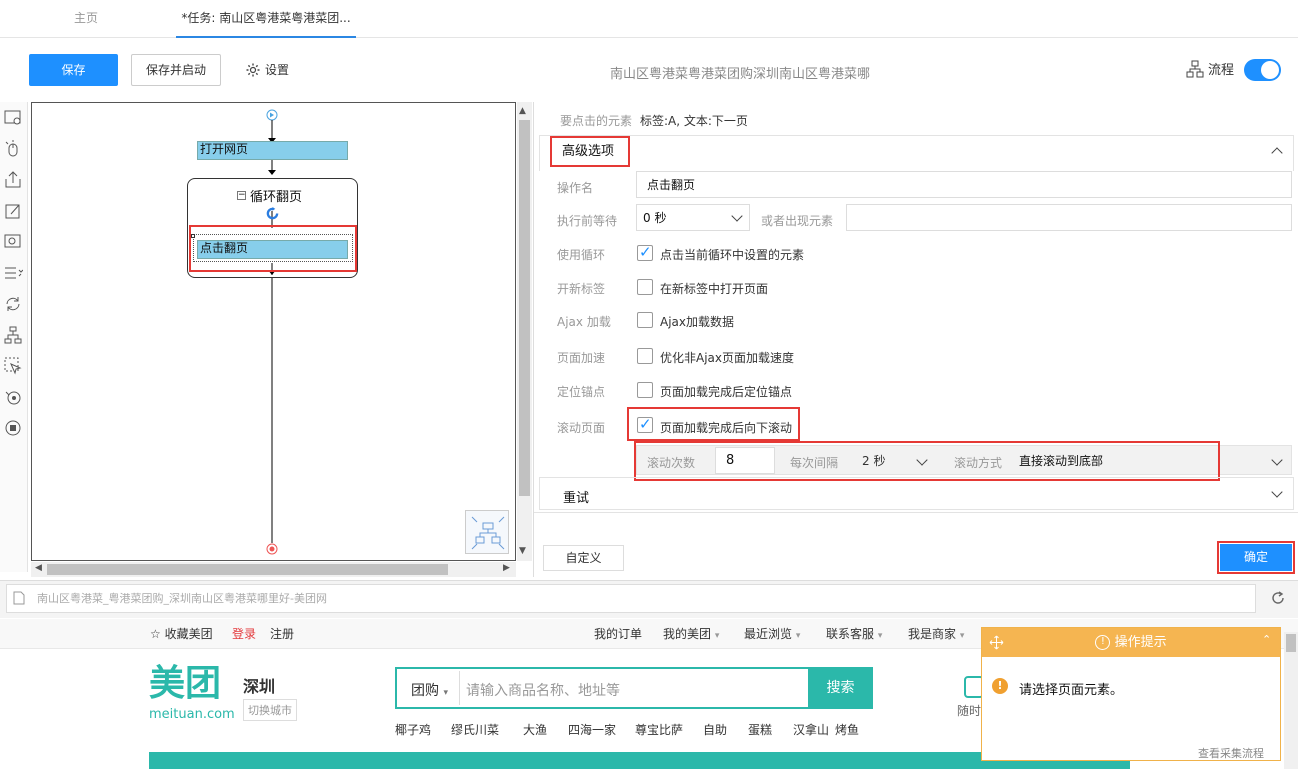  I want to click on hot-keyword: 尊宝比萨, so click(669, 729).